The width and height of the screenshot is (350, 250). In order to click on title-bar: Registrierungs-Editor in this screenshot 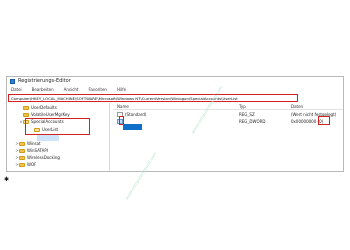, I will do `click(175, 81)`.